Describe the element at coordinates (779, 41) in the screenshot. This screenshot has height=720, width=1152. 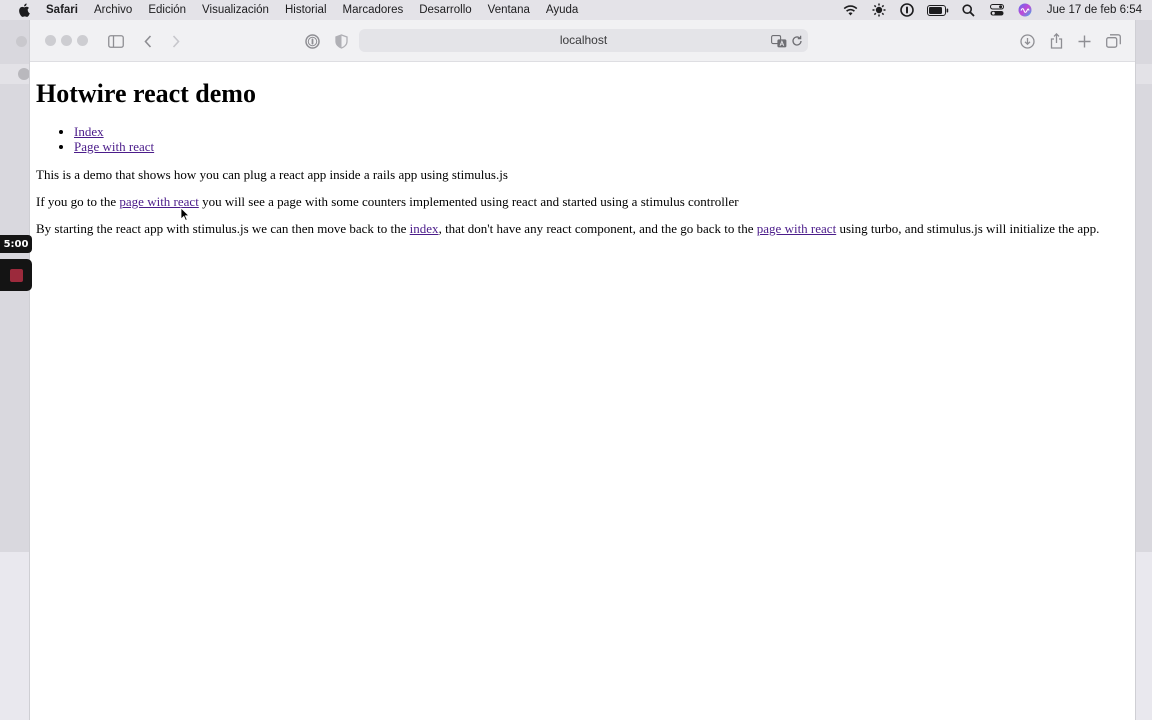
I see `translate-icon` at that location.